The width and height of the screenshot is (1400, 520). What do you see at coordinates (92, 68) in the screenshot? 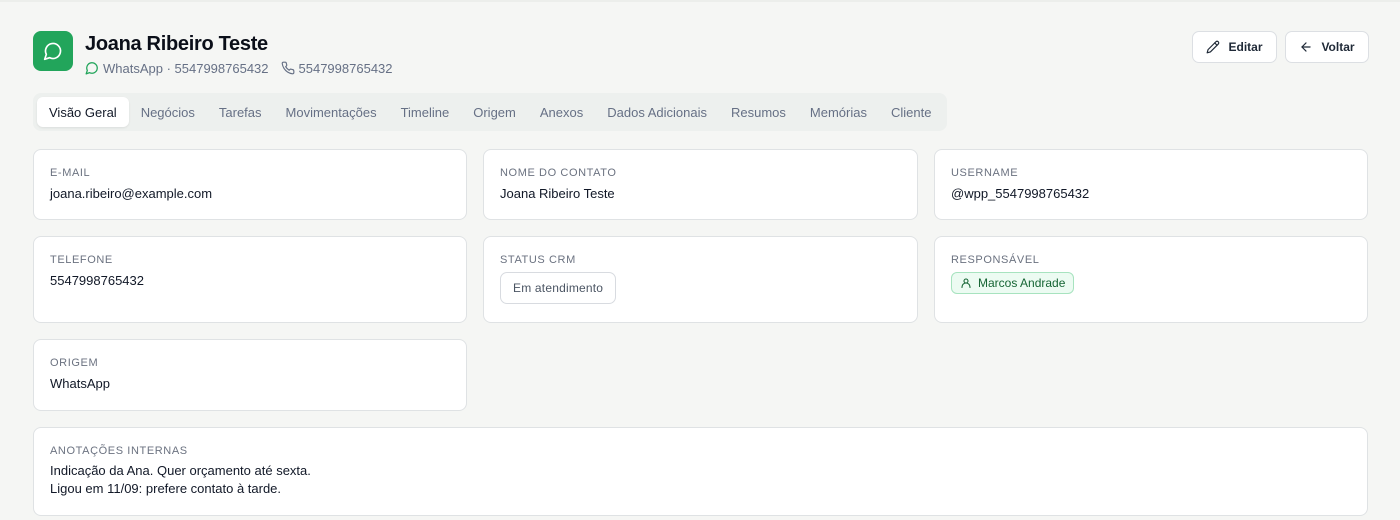
I see `chat-bubble-icon` at bounding box center [92, 68].